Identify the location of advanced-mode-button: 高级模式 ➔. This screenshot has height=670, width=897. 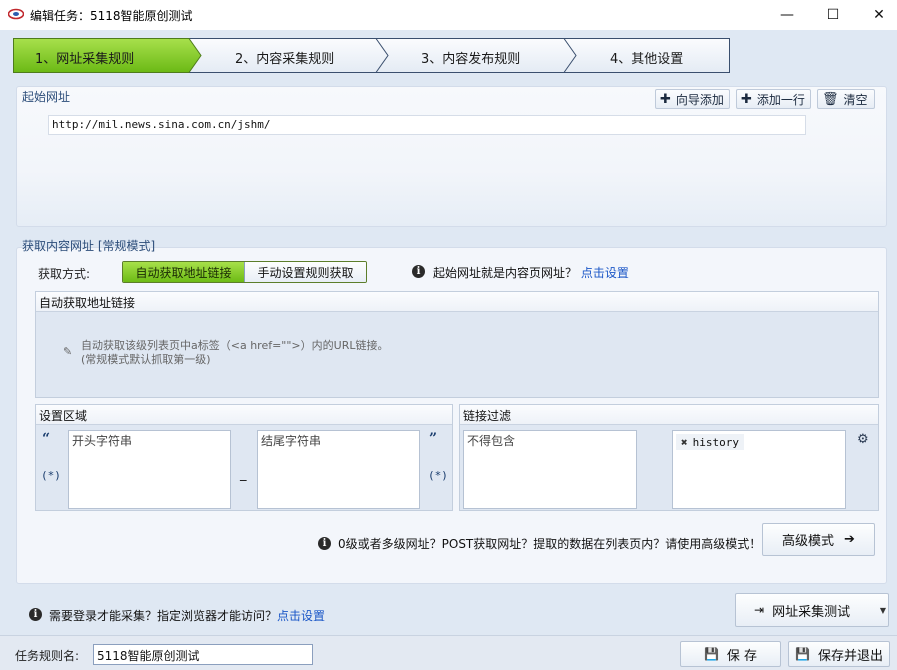
(818, 539).